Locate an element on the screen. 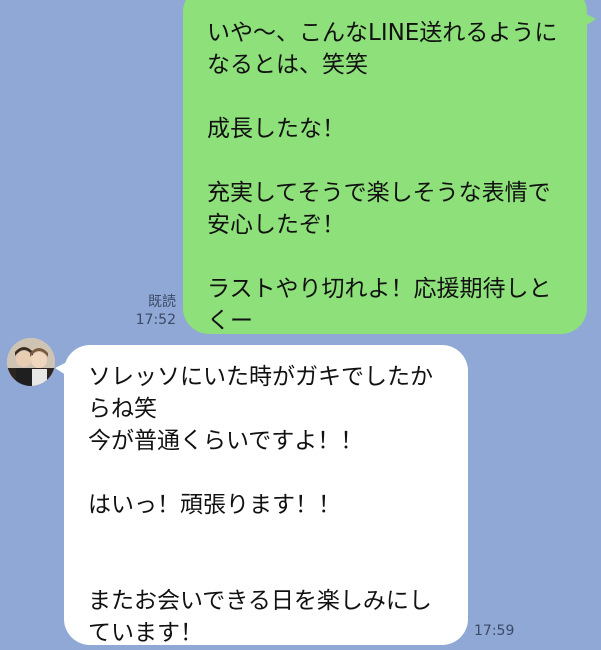  outgoing-timestamp: 17:52 is located at coordinates (155, 320).